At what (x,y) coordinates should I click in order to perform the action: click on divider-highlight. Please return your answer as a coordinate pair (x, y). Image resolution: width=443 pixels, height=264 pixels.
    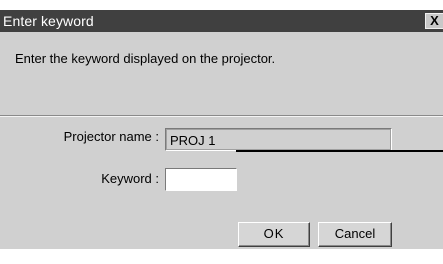
    Looking at the image, I should click on (221, 116).